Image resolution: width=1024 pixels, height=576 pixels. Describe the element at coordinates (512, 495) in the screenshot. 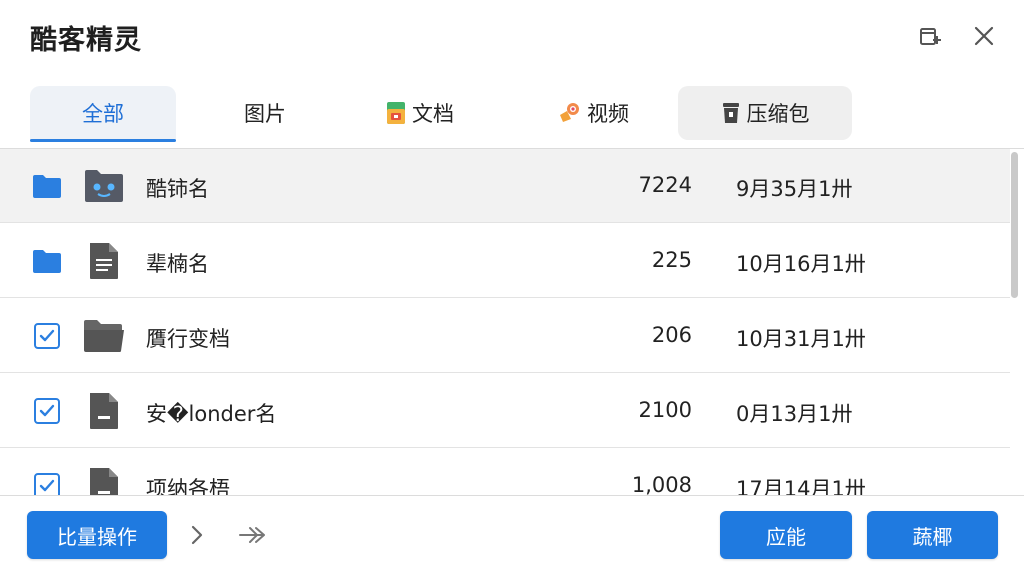

I see `footer-divider` at that location.